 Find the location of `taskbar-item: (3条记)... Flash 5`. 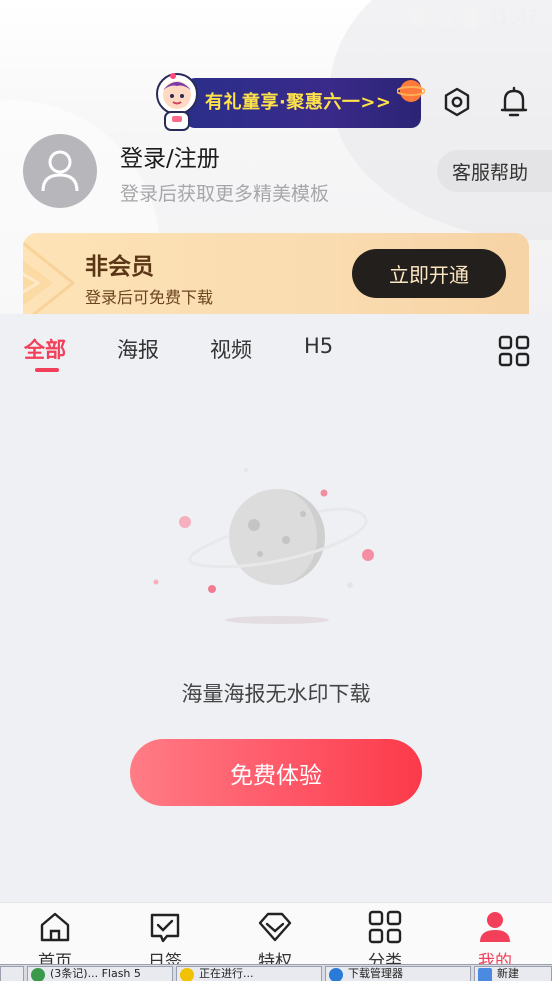

taskbar-item: (3条记)... Flash 5 is located at coordinates (100, 973).